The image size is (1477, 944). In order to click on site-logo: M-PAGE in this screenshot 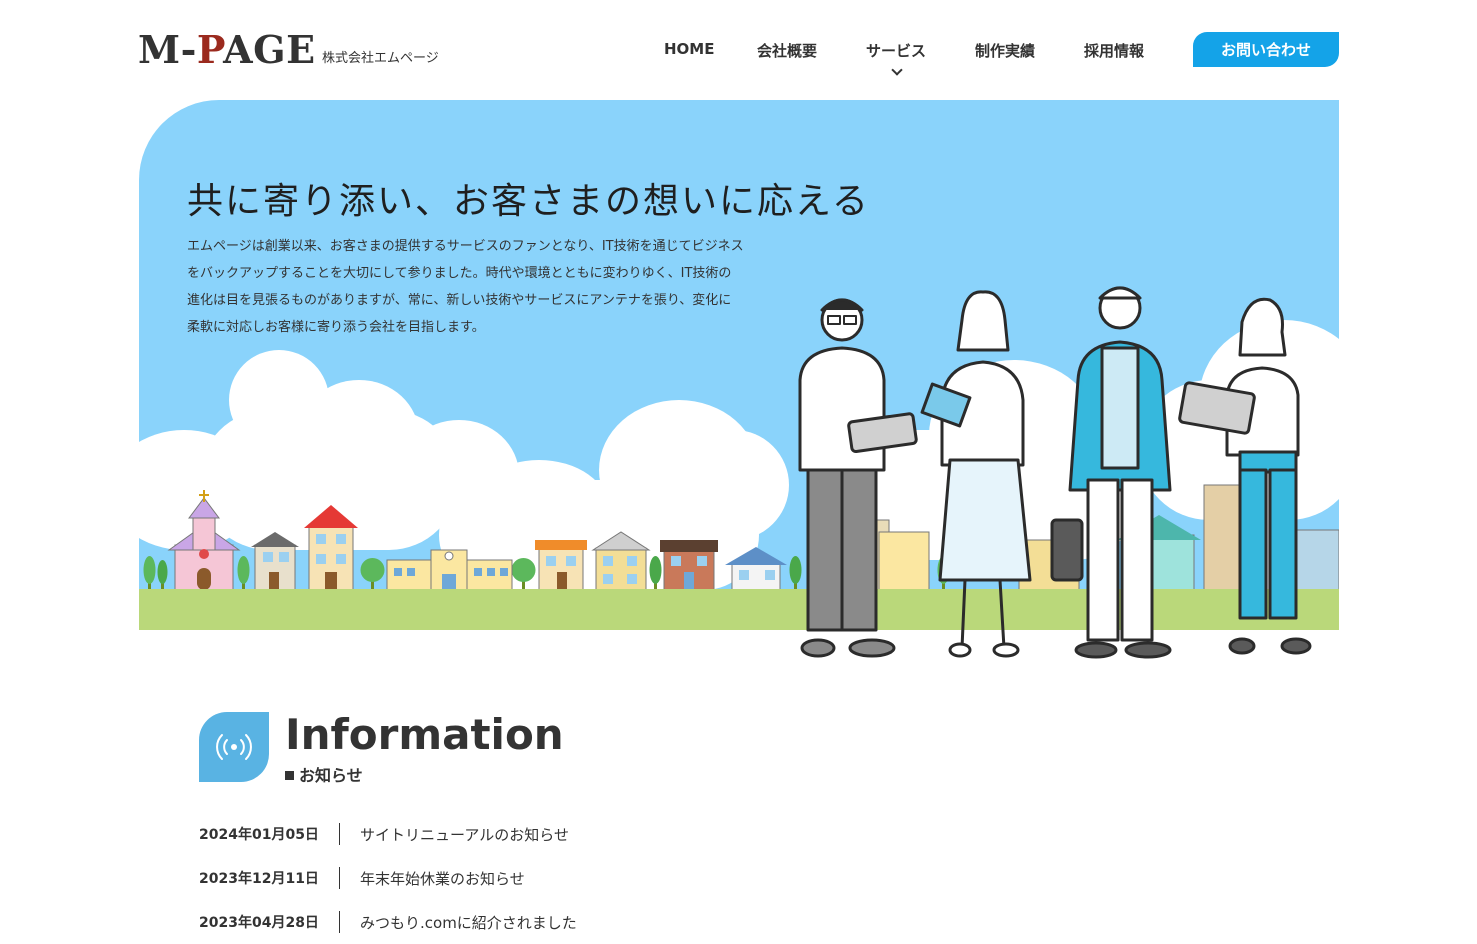, I will do `click(227, 50)`.